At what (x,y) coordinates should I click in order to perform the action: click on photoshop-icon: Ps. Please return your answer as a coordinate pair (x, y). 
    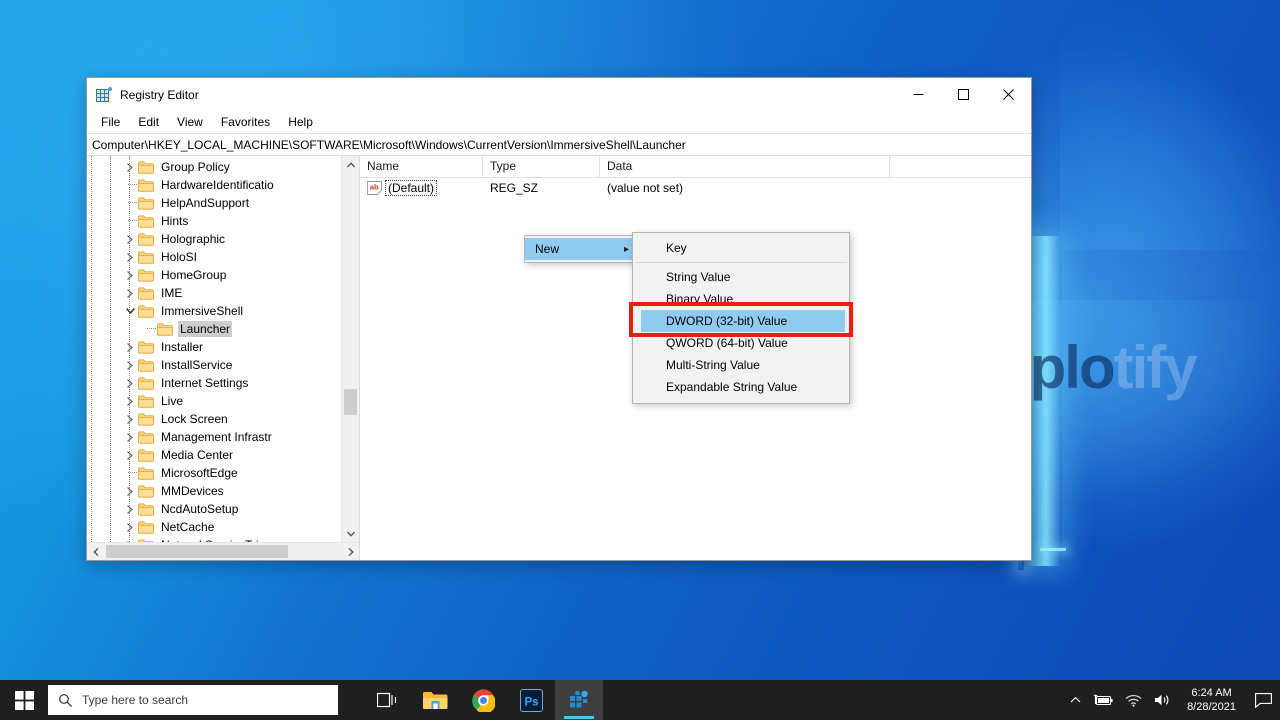
    Looking at the image, I should click on (531, 700).